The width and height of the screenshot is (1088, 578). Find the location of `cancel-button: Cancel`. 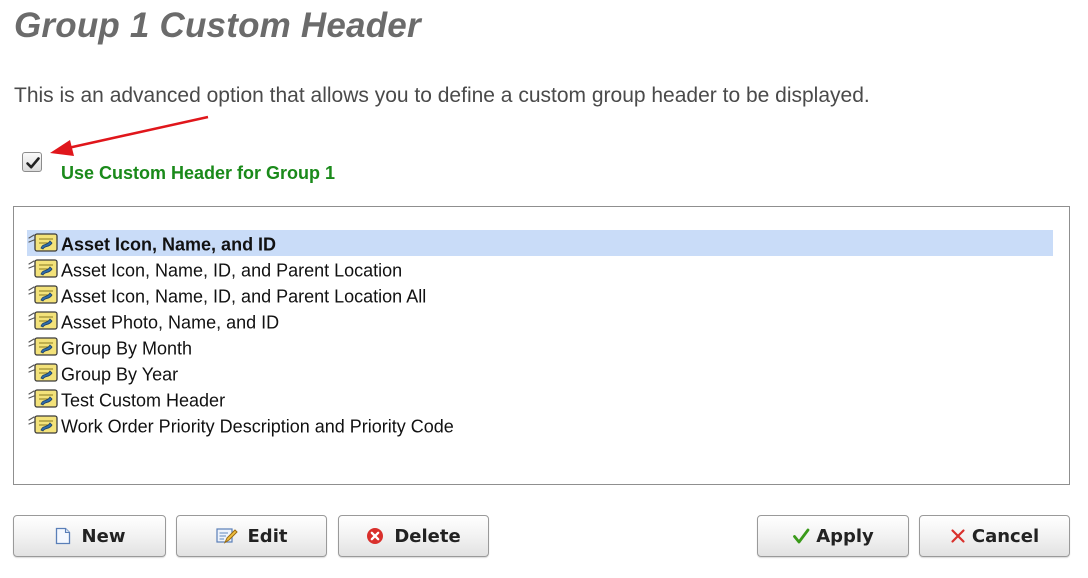

cancel-button: Cancel is located at coordinates (994, 536).